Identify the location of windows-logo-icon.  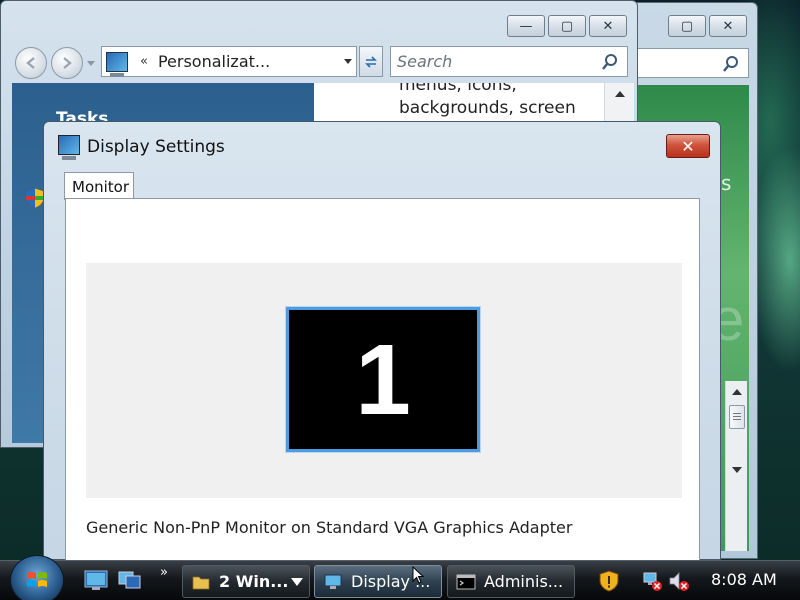
(37, 579).